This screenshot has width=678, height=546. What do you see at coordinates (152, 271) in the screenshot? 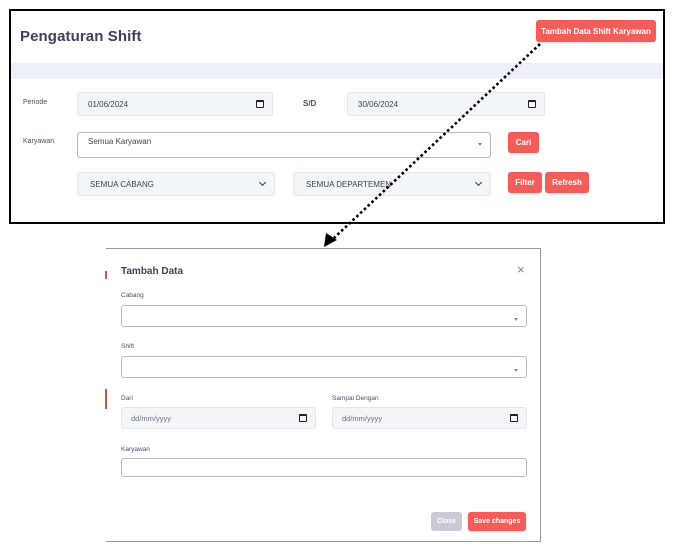
I see `modal-title: Tambah Data` at bounding box center [152, 271].